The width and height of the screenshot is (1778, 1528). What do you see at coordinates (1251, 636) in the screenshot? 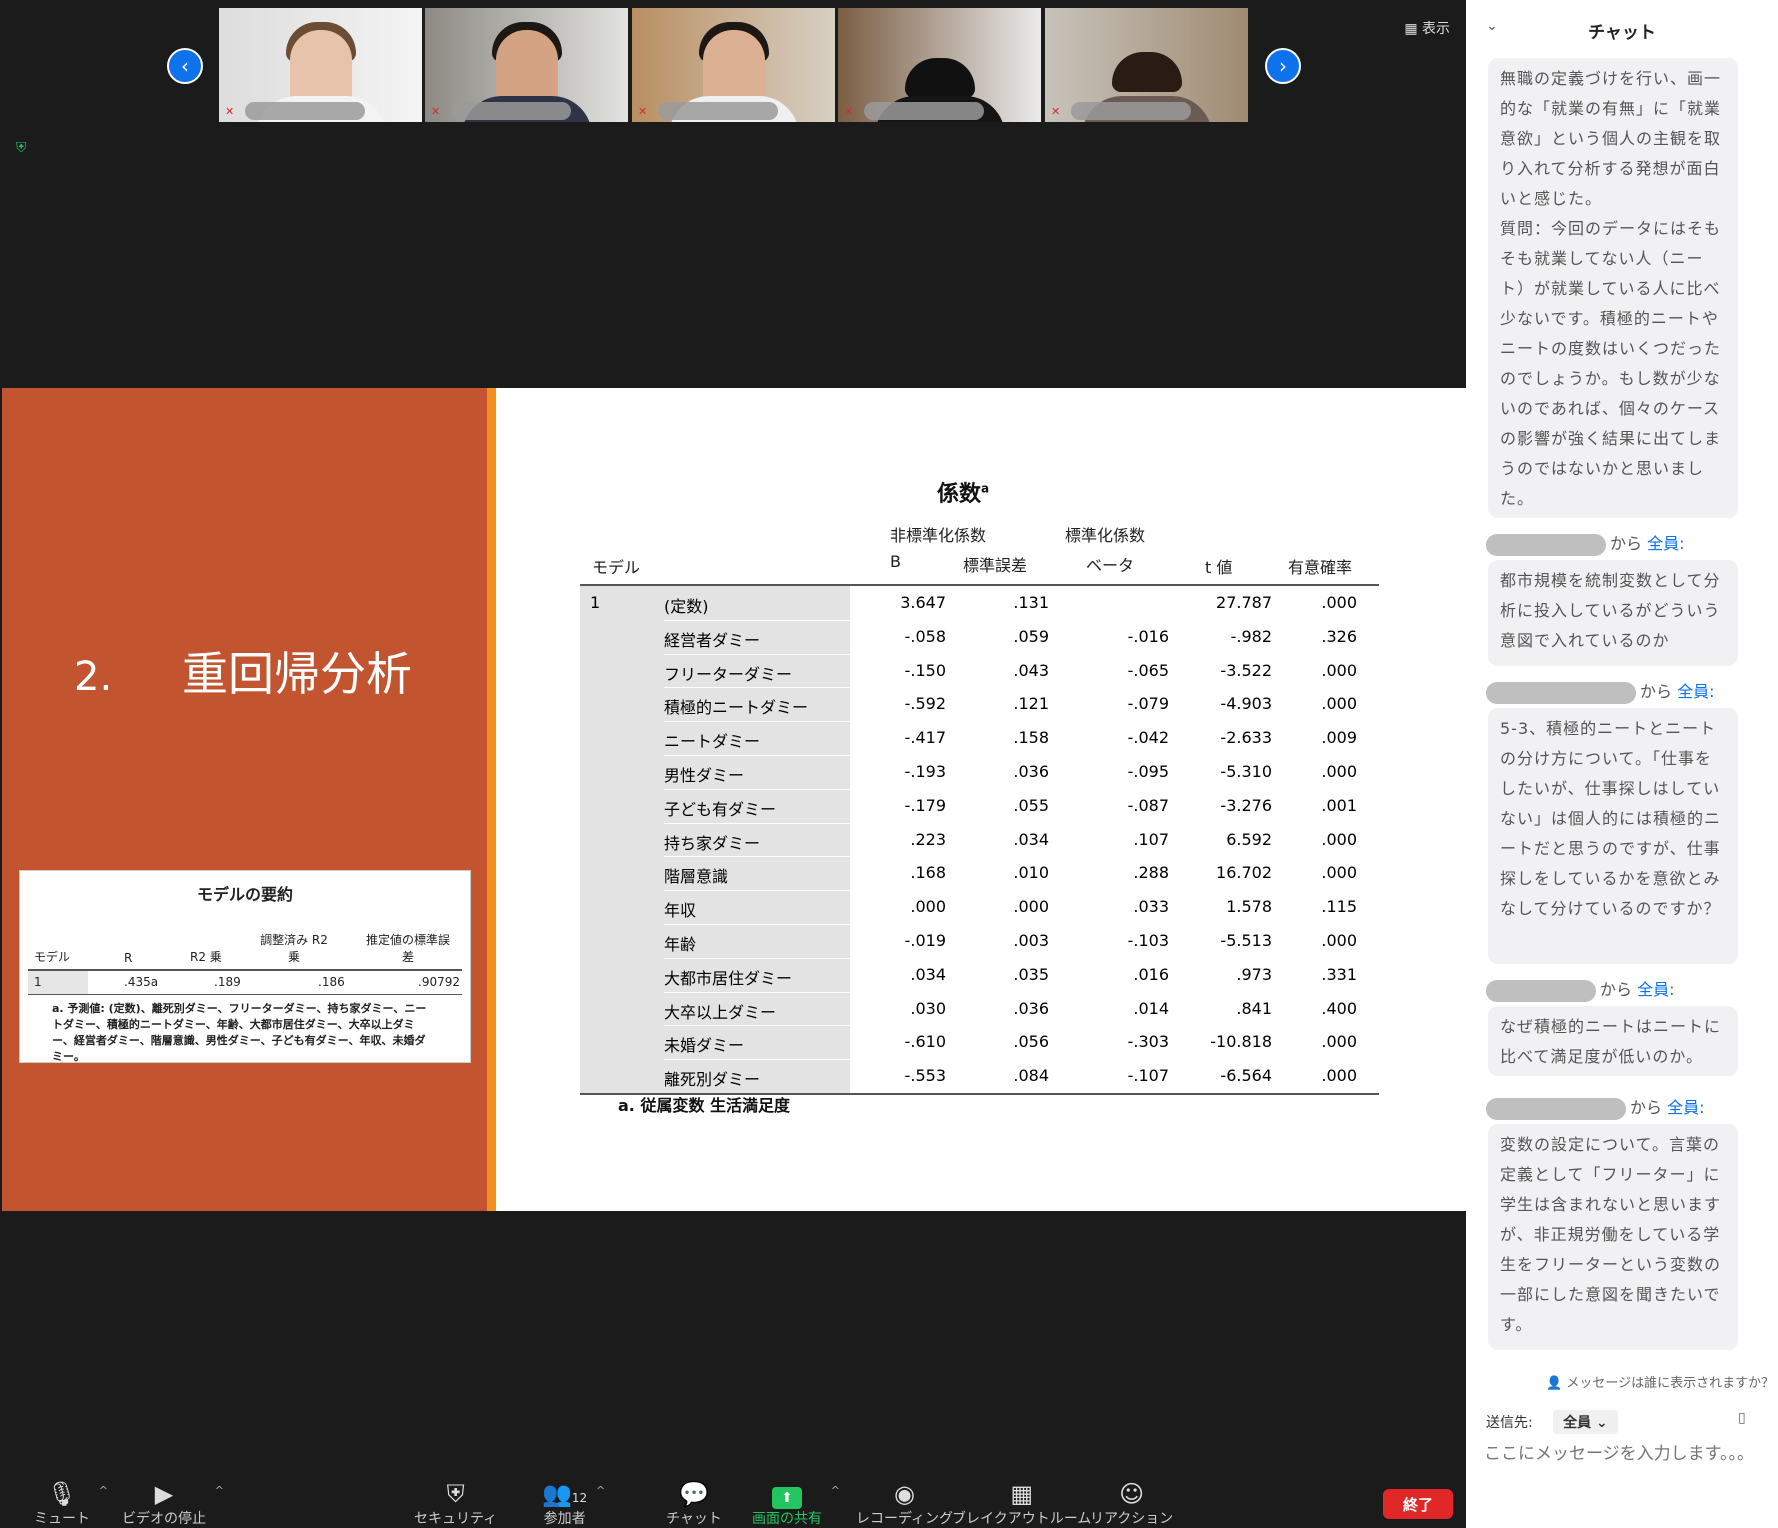
I see `coef-cell-t: -.982` at bounding box center [1251, 636].